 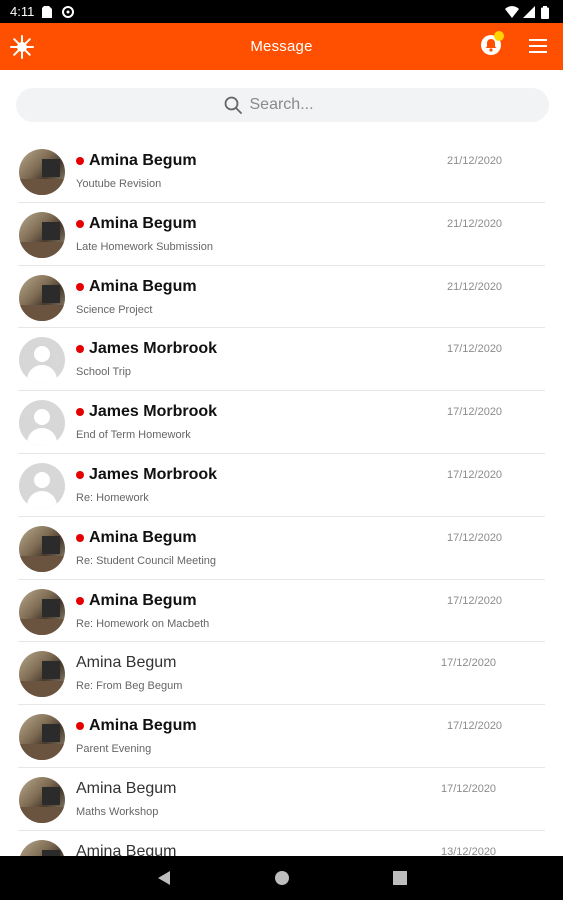 I want to click on message-row: Amina Begum Parent Evening 17/12/2020, so click(x=281, y=736).